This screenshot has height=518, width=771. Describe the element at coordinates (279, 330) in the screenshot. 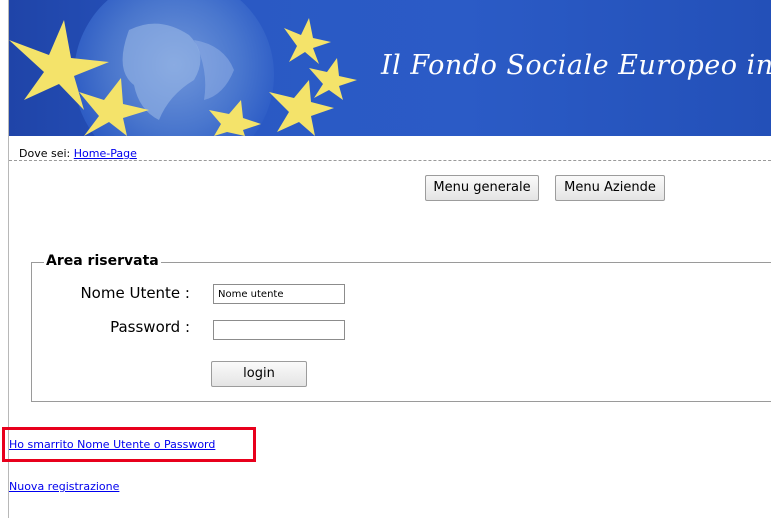

I see `password-input` at that location.